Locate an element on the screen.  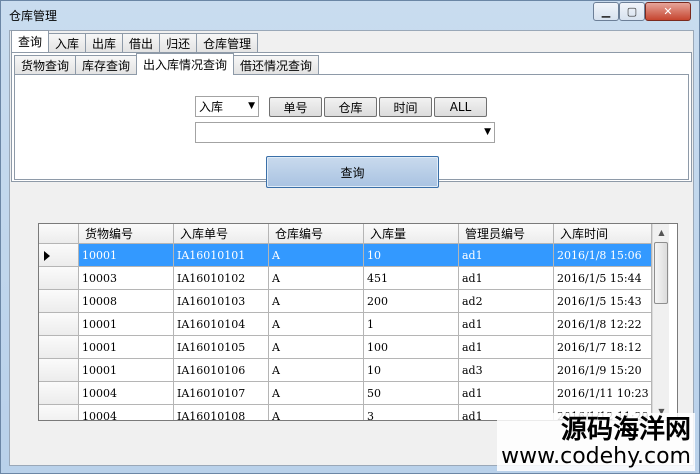
column-header: 管理员编号 is located at coordinates (506, 234).